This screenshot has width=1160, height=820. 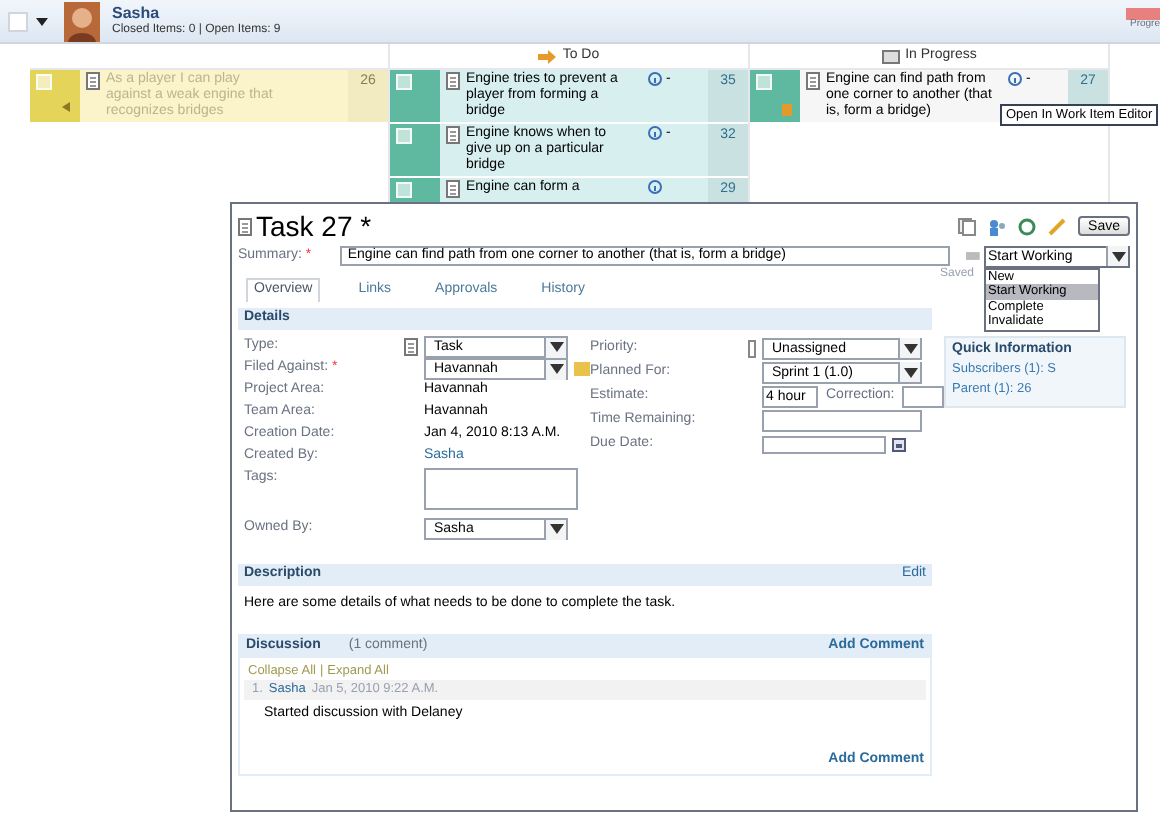 What do you see at coordinates (314, 226) in the screenshot?
I see `editor-title: Task 27 *` at bounding box center [314, 226].